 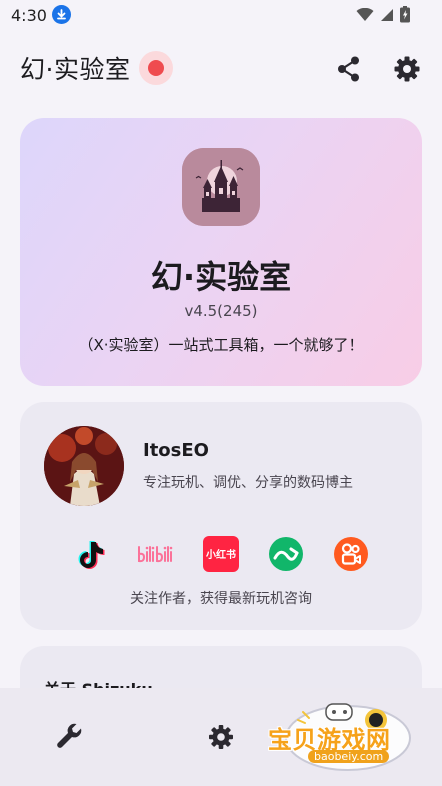 What do you see at coordinates (221, 599) in the screenshot?
I see `follow-text: 关注作者，获得最新玩机咨询` at bounding box center [221, 599].